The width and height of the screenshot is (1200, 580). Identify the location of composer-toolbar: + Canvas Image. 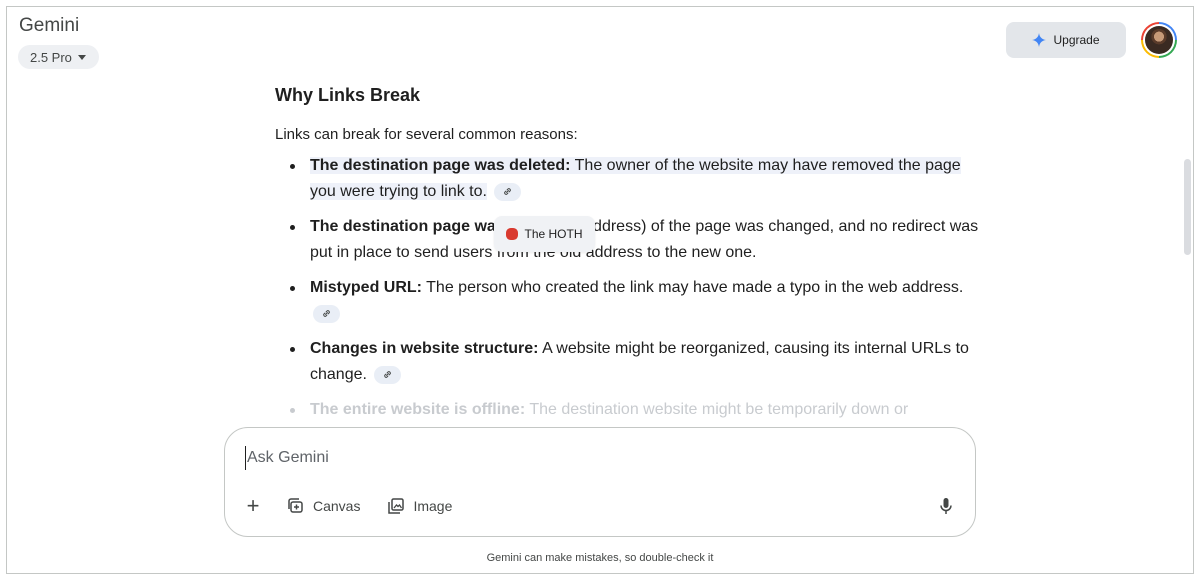
(347, 506).